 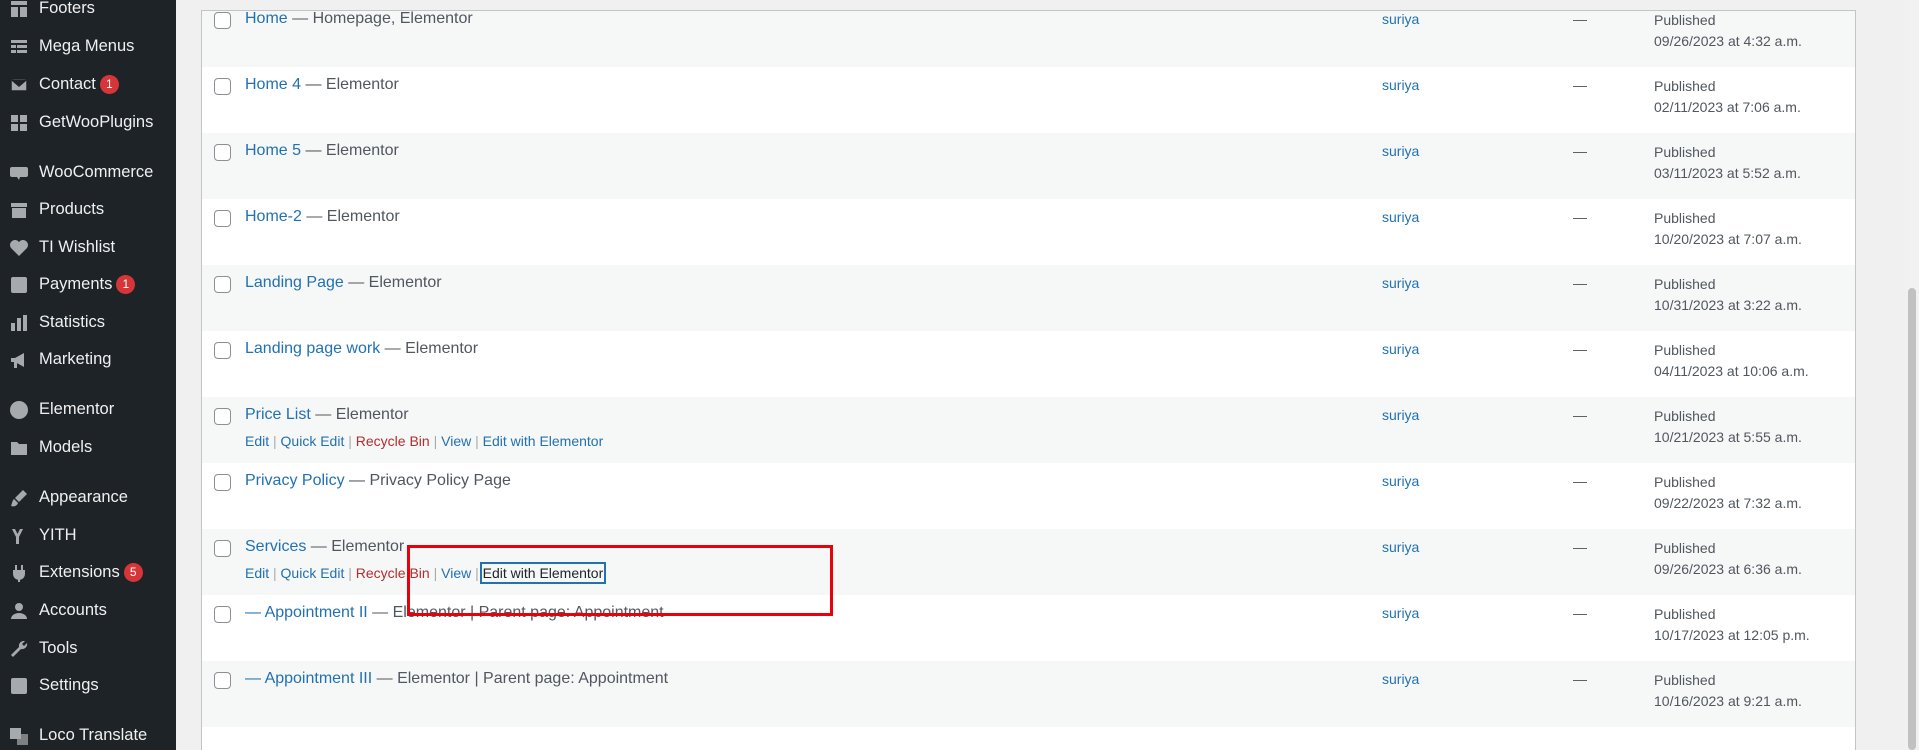 What do you see at coordinates (295, 480) in the screenshot?
I see `page-title-link: Privacy Policy` at bounding box center [295, 480].